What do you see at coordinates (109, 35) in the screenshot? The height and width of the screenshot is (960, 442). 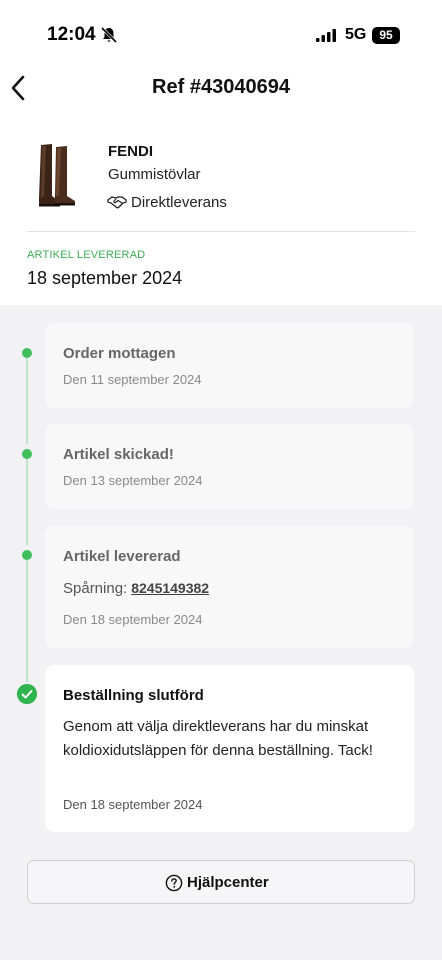 I see `bell-muted-icon` at bounding box center [109, 35].